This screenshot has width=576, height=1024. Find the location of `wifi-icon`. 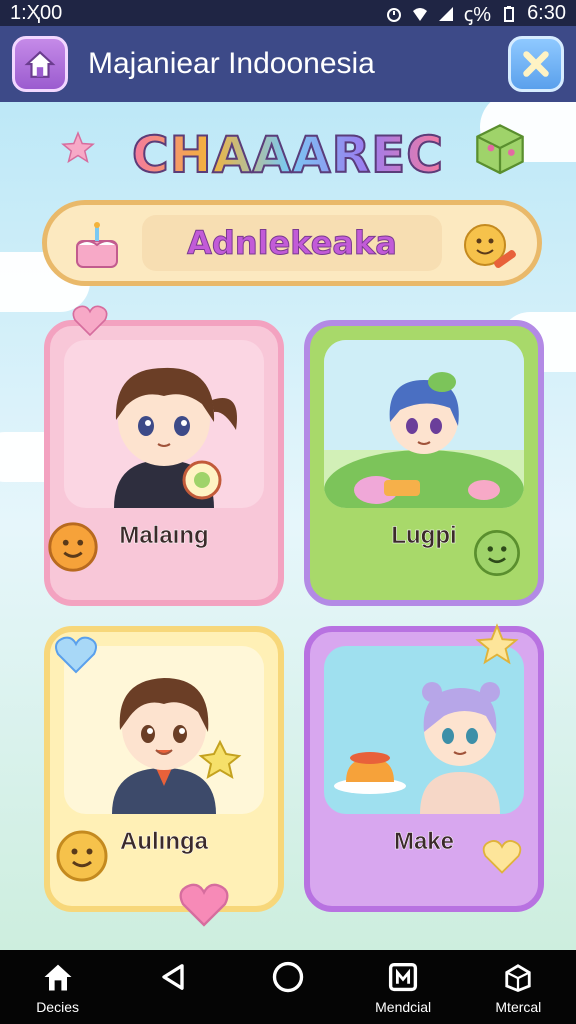

wifi-icon is located at coordinates (420, 13).